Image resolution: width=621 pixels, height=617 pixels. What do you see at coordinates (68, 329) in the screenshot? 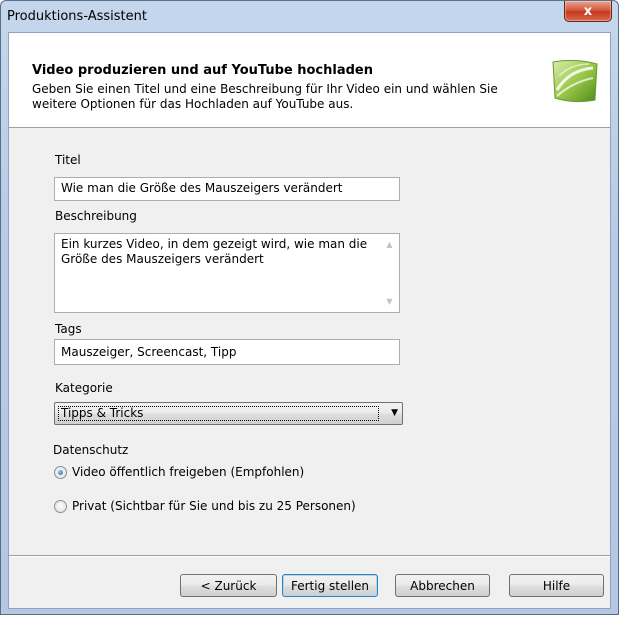
I see `tags-label: Tags` at bounding box center [68, 329].